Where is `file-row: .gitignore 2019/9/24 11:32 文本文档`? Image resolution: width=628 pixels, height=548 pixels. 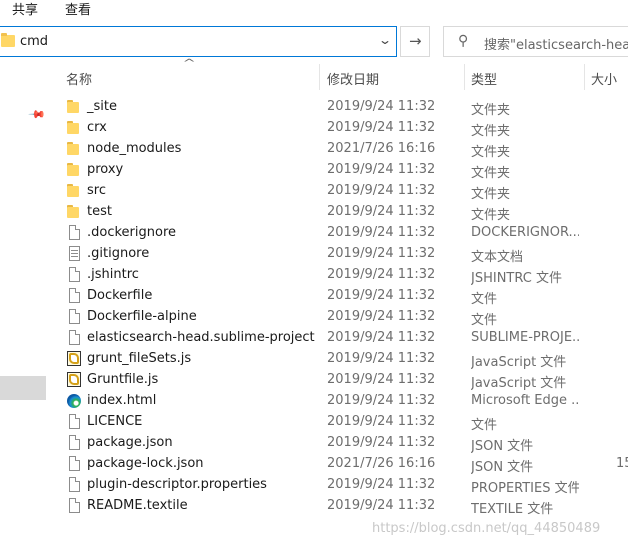
file-row: .gitignore 2019/9/24 11:32 文本文档 is located at coordinates (337, 254).